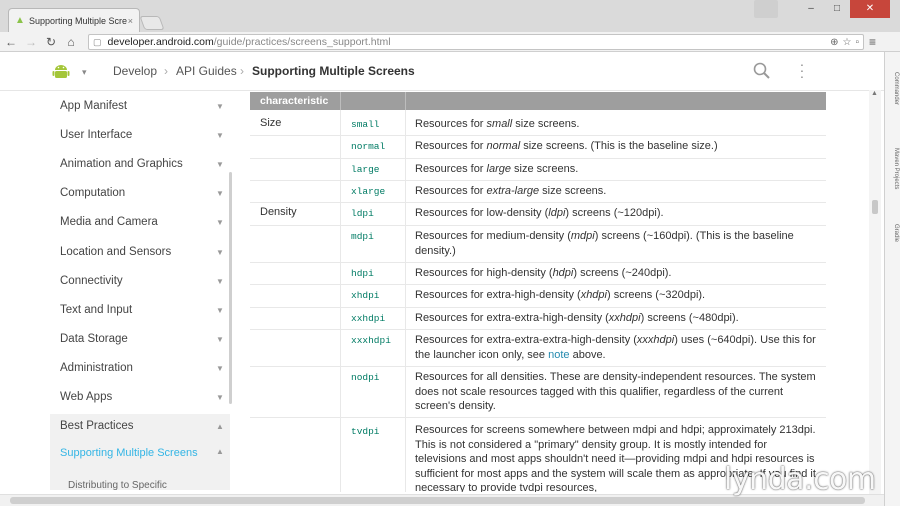 The width and height of the screenshot is (900, 506). What do you see at coordinates (811, 9) in the screenshot?
I see `minimize-button: –` at bounding box center [811, 9].